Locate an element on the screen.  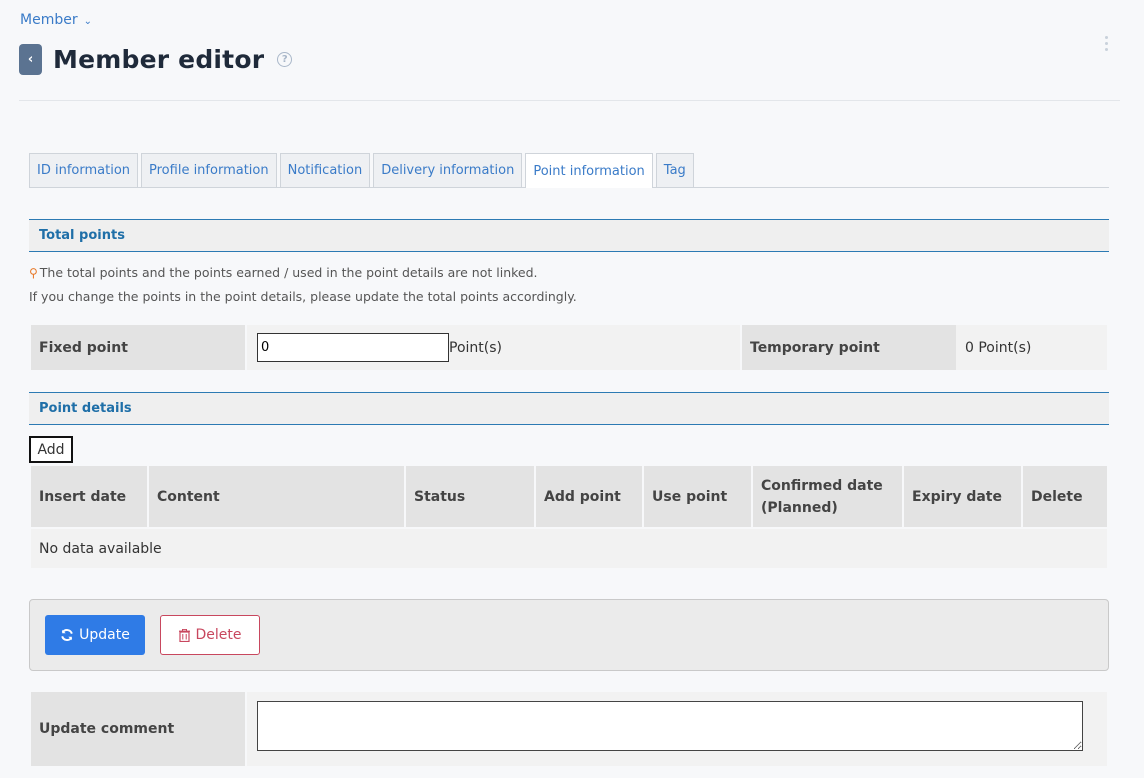
update-comment-row: Update comment is located at coordinates (569, 729).